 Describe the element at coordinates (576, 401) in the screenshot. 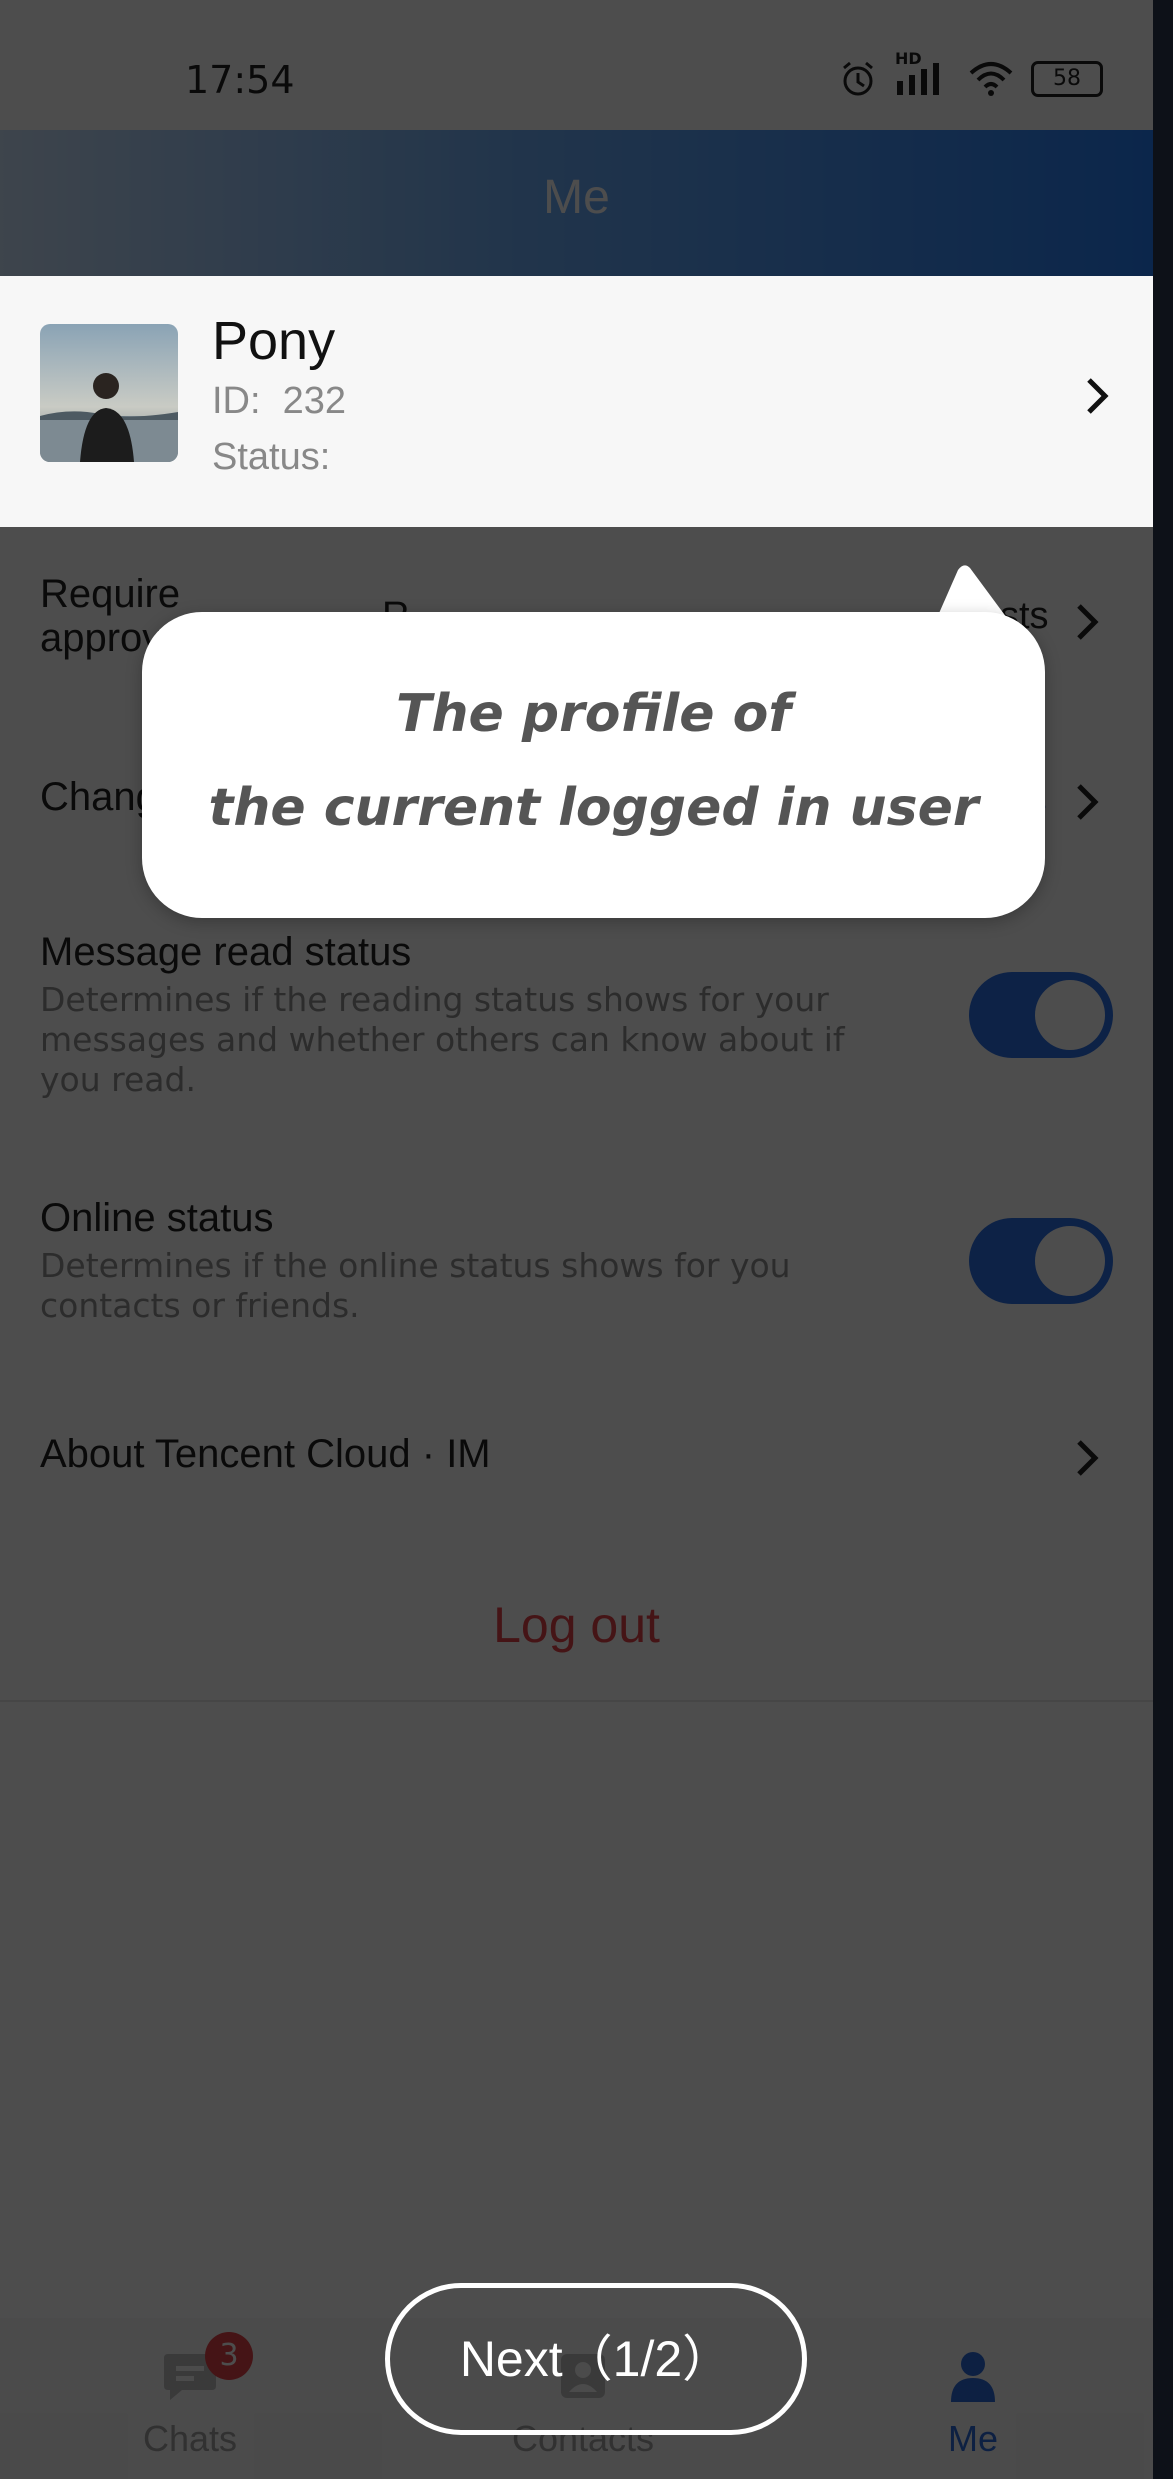

I see `profile-card: Pony ID: 232 Status:` at that location.